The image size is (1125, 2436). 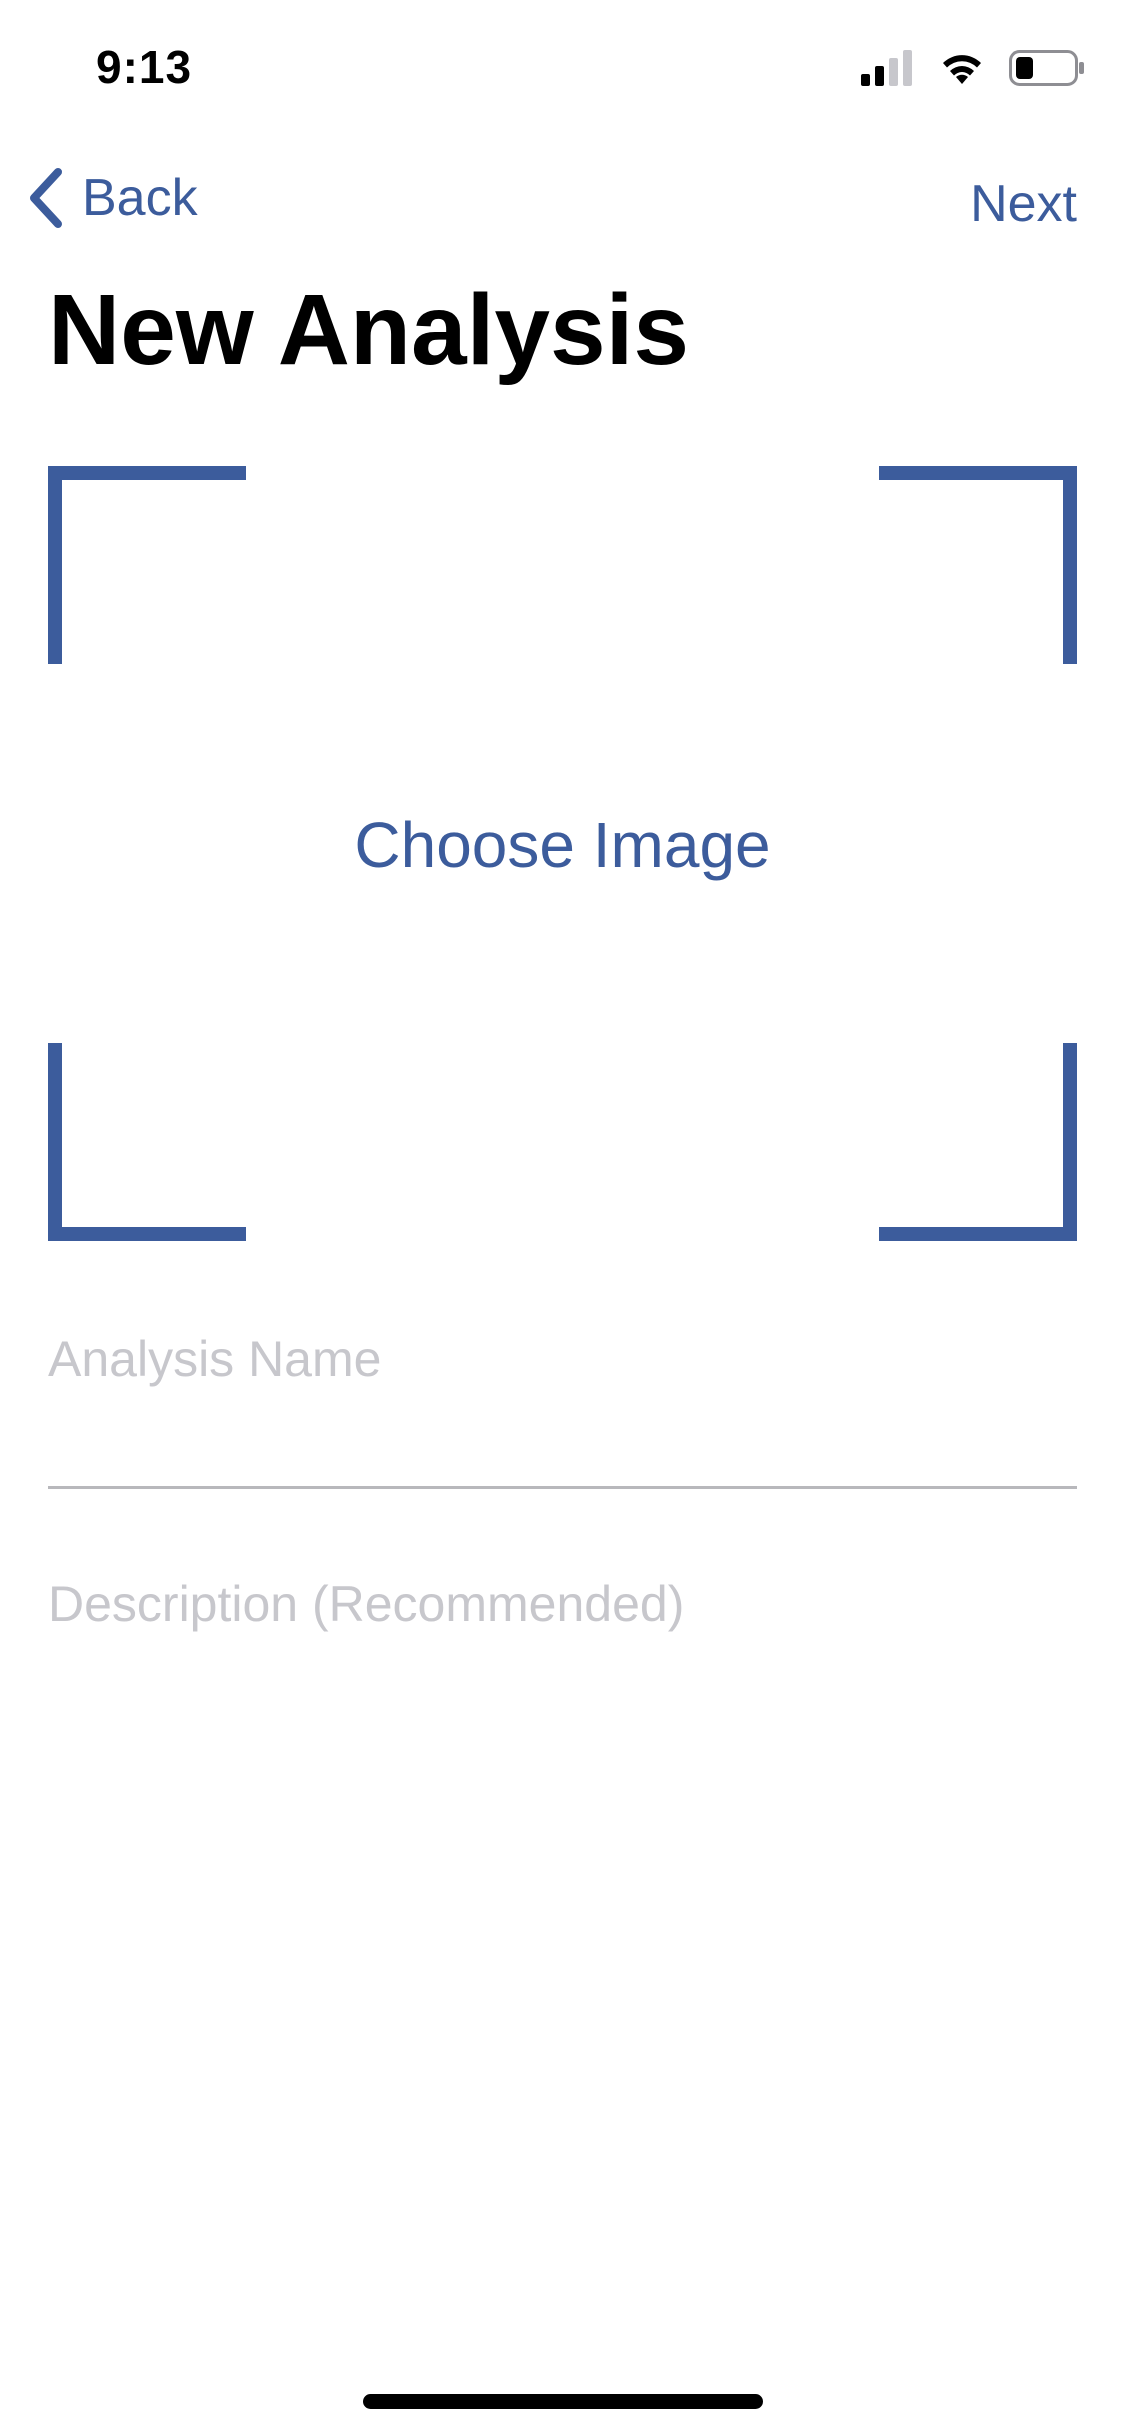 I want to click on frame-corner-top-right, so click(x=978, y=565).